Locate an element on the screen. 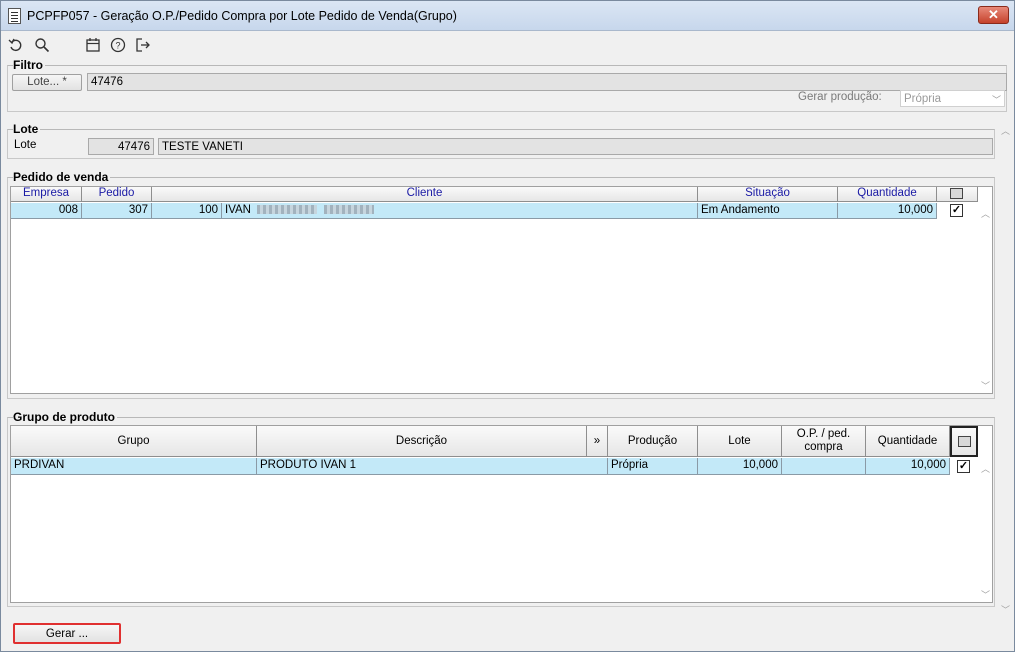  col-descricao: Descrição is located at coordinates (422, 441).